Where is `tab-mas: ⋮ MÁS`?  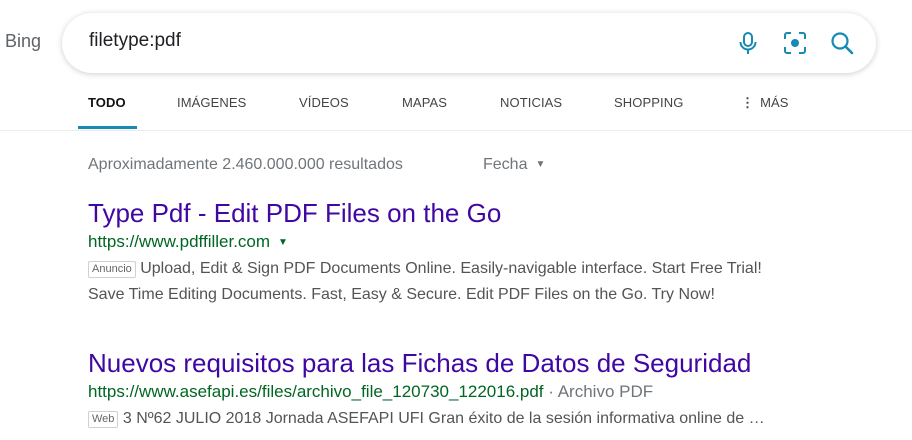 tab-mas: ⋮ MÁS is located at coordinates (765, 103).